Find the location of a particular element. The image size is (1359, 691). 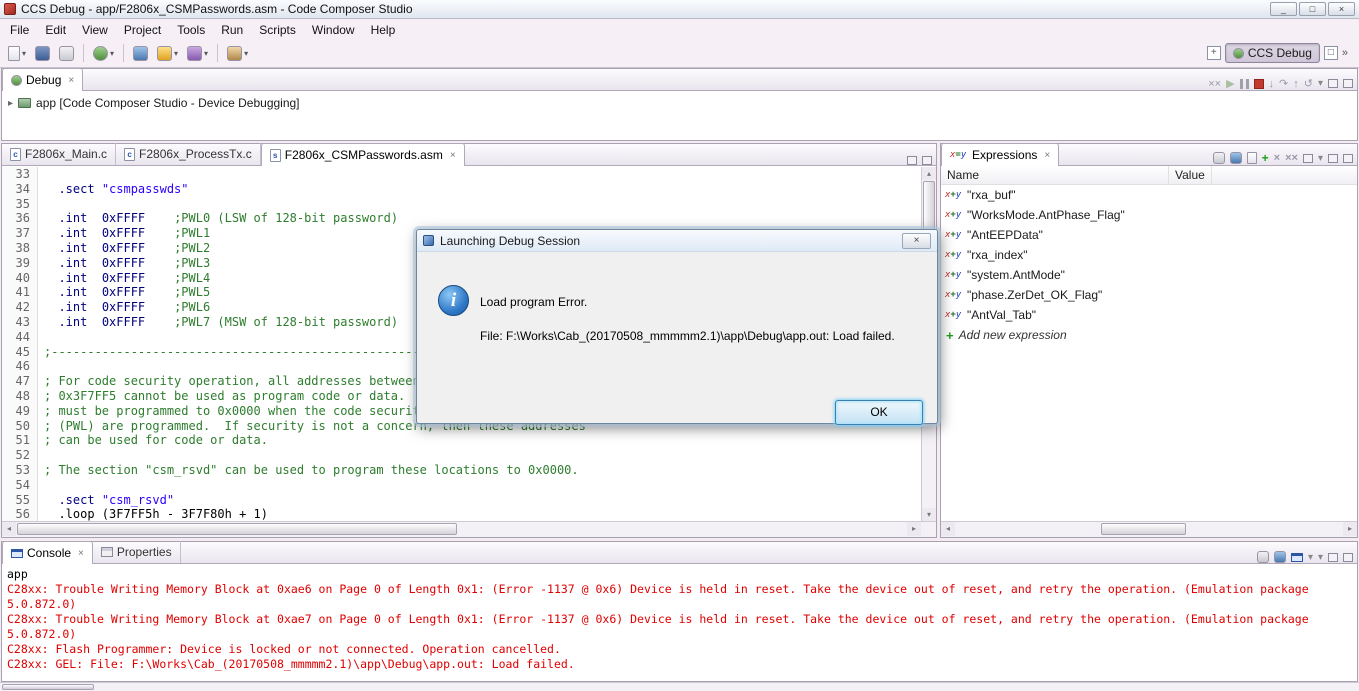

scroll-up-icon: ▴ is located at coordinates (929, 173).